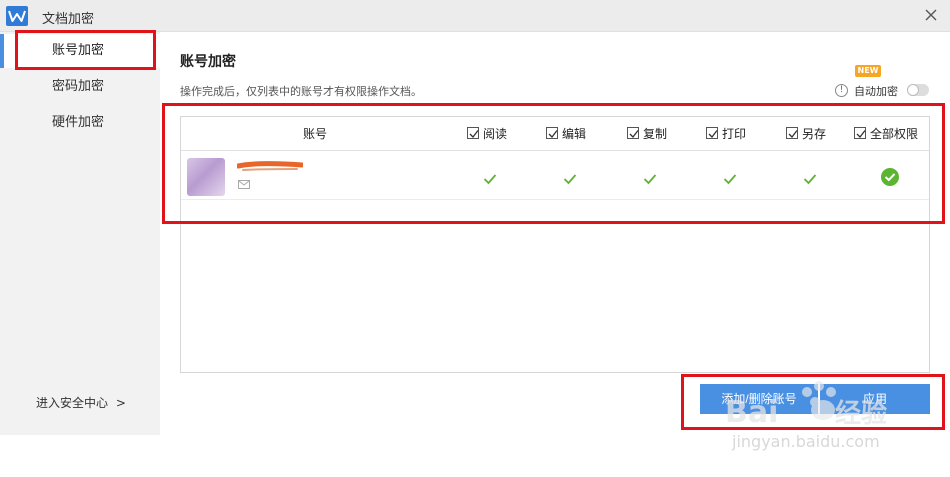  Describe the element at coordinates (868, 71) in the screenshot. I see `new-badge: NEW` at that location.